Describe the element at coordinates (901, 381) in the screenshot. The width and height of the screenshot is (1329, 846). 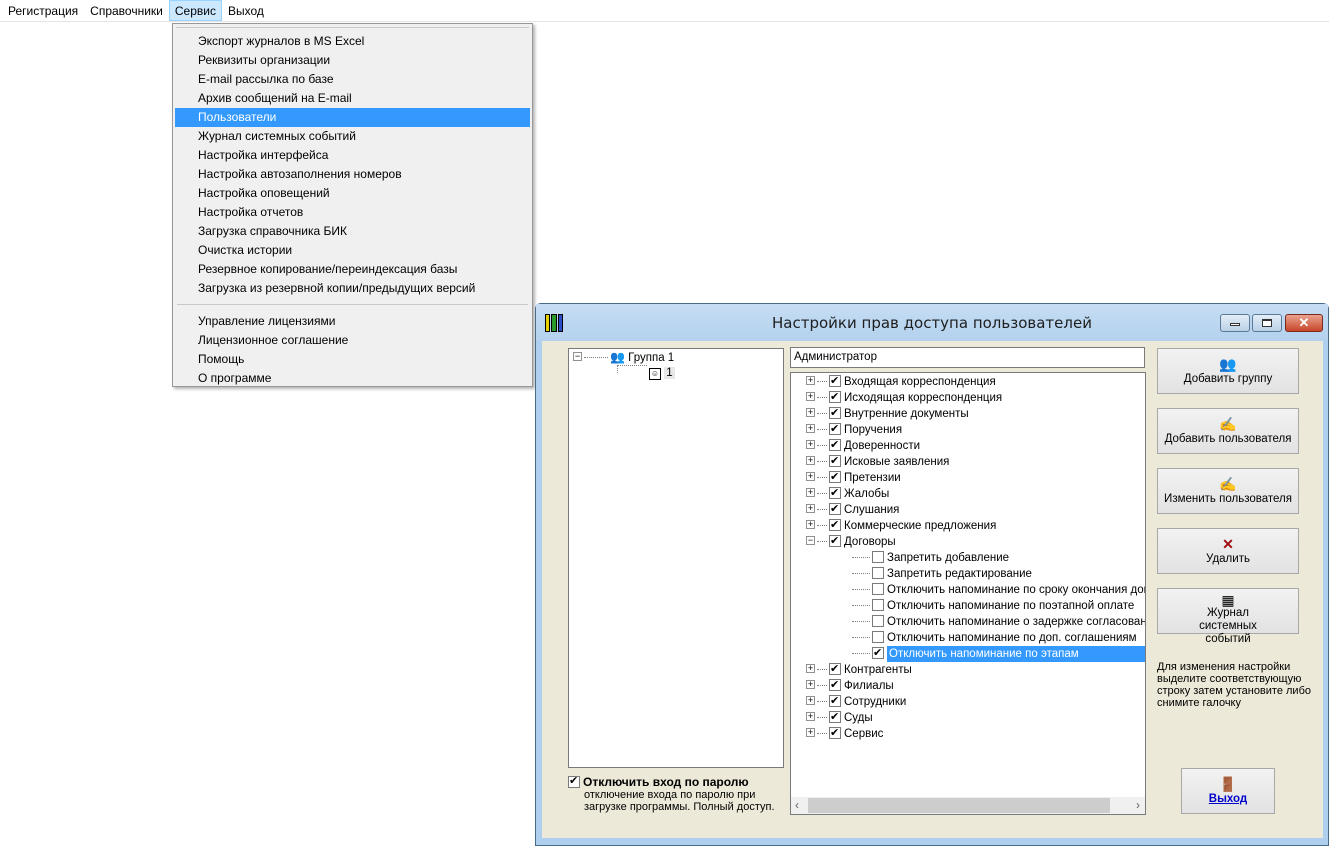
I see `right-item: +Входящая корреспонденция` at that location.